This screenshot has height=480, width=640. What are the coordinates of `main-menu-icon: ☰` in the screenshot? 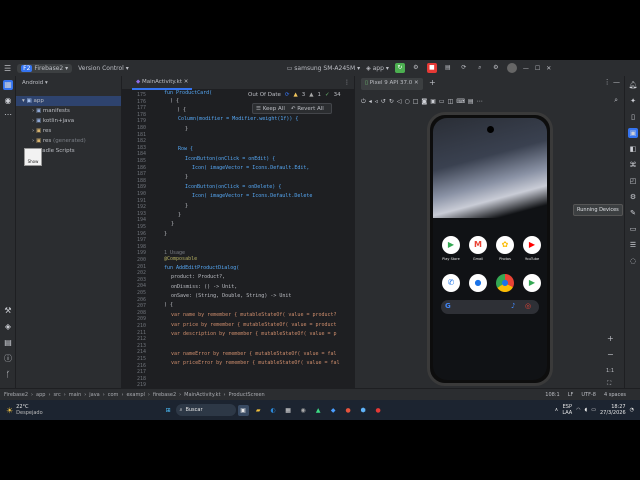 It's located at (7, 68).